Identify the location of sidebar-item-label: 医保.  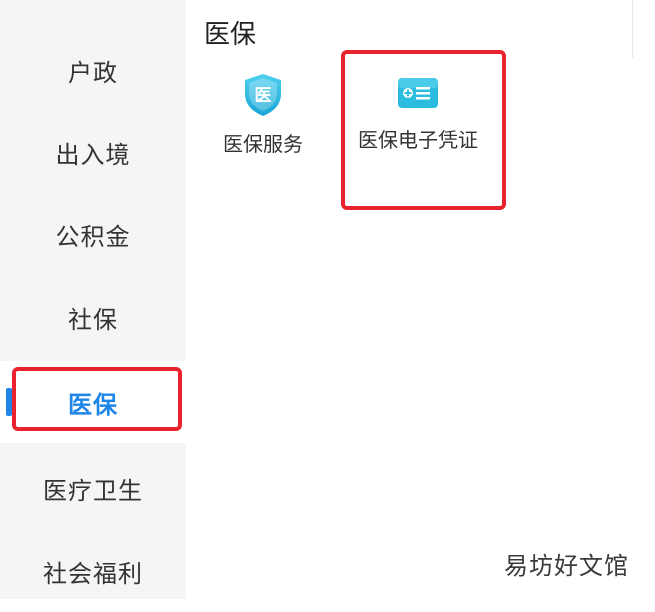
(93, 404).